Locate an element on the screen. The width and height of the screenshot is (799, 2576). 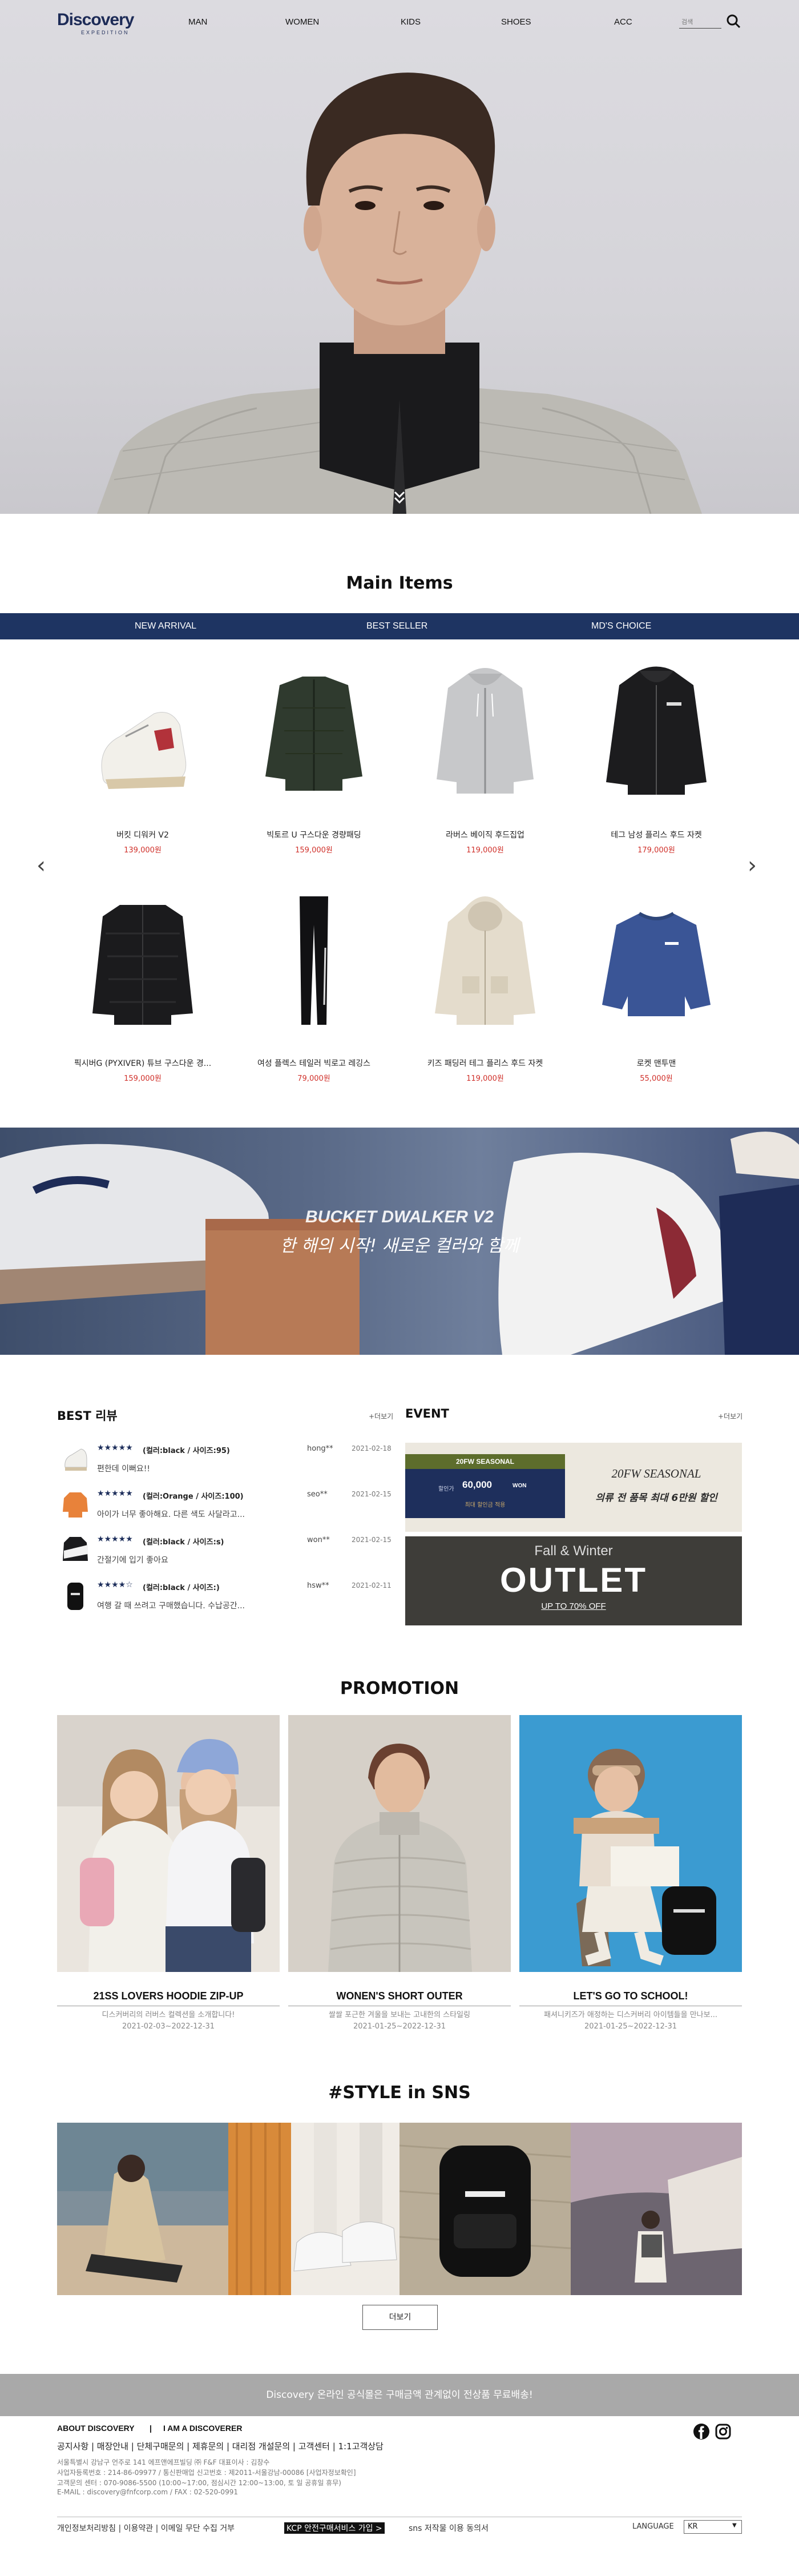
facebook-icon is located at coordinates (701, 2431).